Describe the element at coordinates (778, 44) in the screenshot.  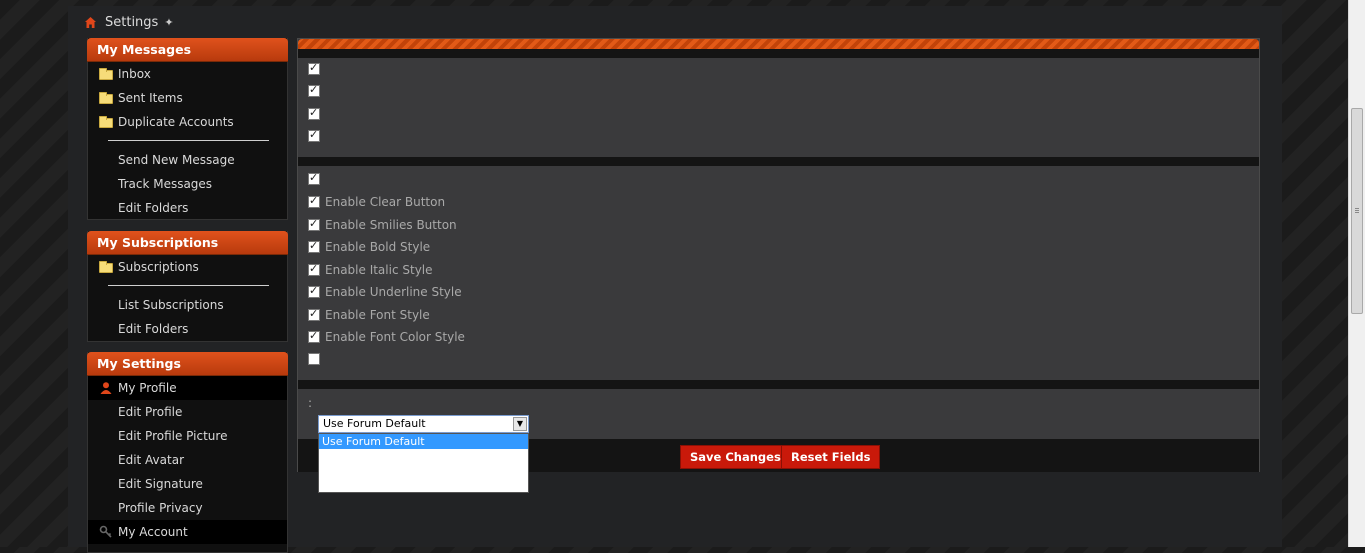
I see `panel-header` at that location.